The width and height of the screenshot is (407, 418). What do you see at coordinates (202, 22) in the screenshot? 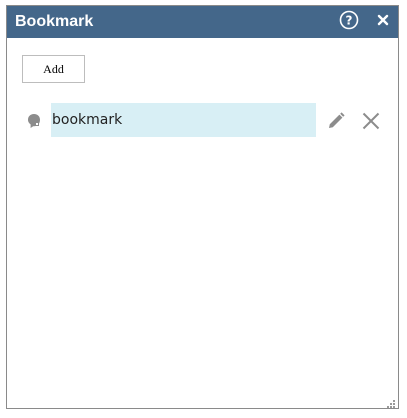
I see `titlebar: Bookmark ?` at bounding box center [202, 22].